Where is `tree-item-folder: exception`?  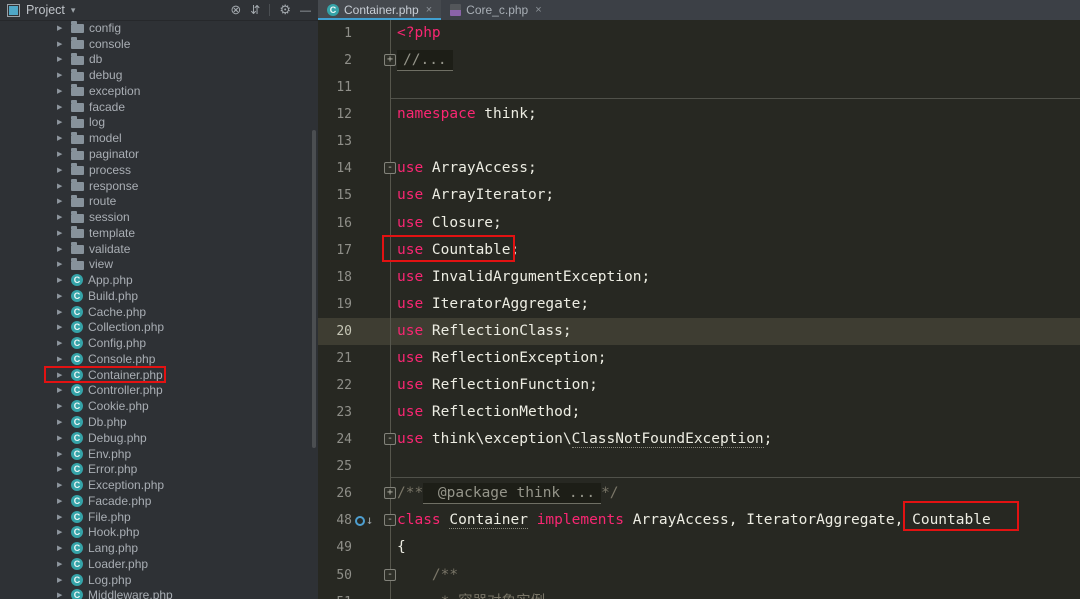 tree-item-folder: exception is located at coordinates (159, 91).